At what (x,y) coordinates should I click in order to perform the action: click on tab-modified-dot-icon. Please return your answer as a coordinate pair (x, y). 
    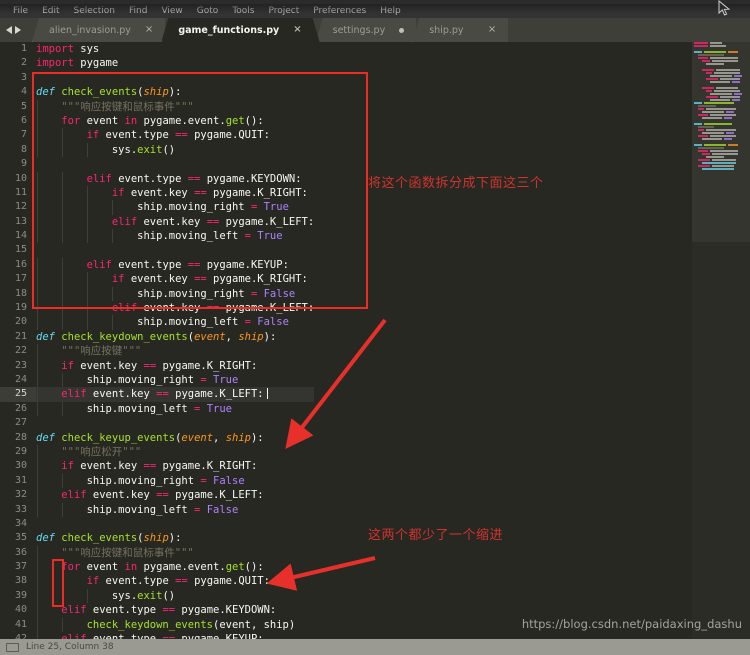
    Looking at the image, I should click on (395, 30).